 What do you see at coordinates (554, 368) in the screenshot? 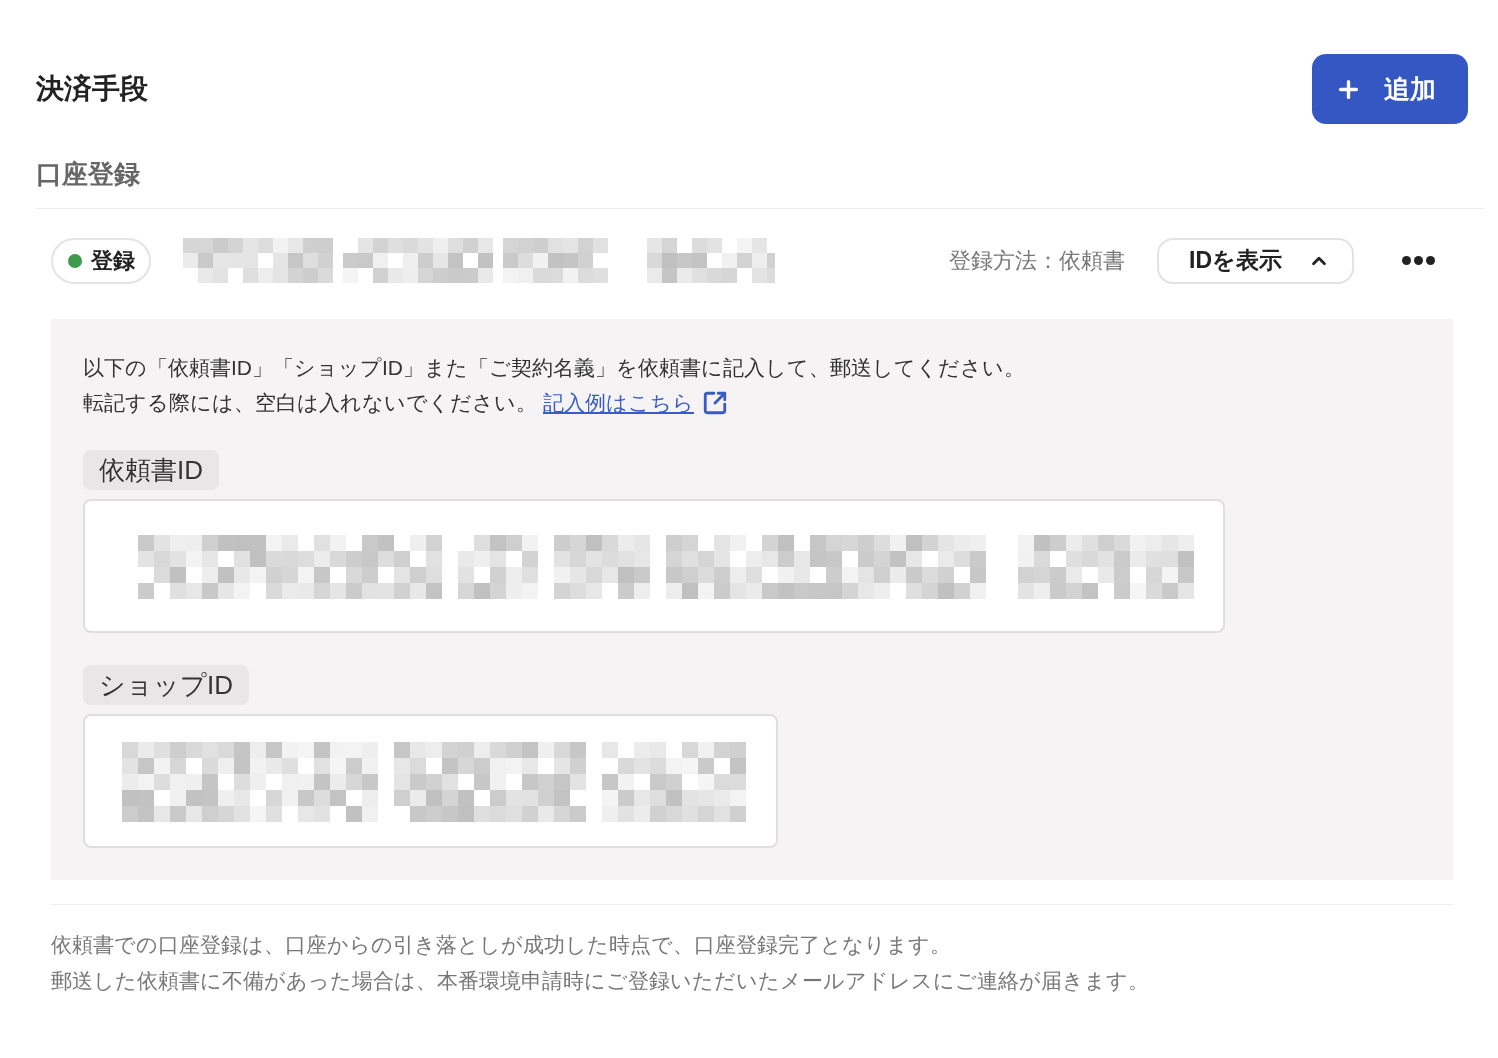
I see `instruction-text: 以下の「依頼書ID」「ショップID」また「ご契約名義」を依頼書に記入して、郵送してください。` at bounding box center [554, 368].